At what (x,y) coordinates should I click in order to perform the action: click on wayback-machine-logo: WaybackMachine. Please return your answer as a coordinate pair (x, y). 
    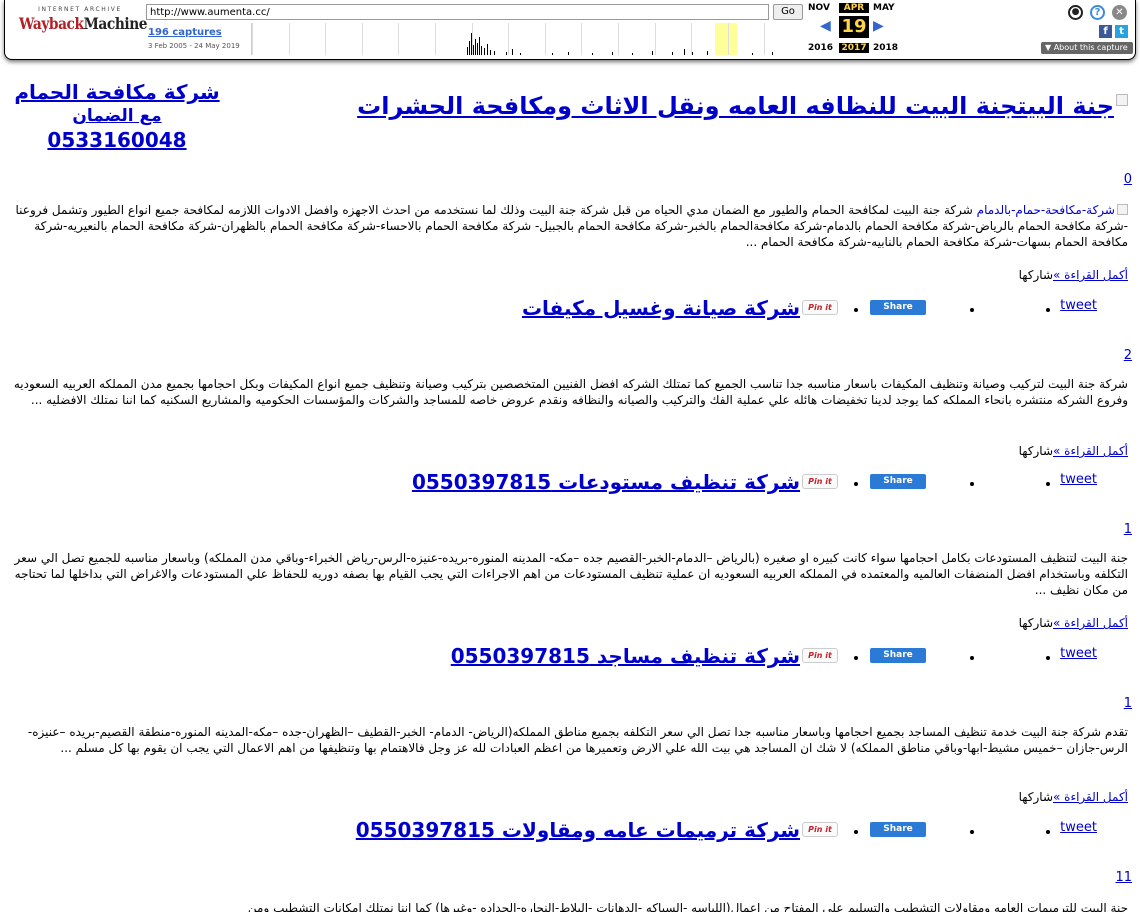
    Looking at the image, I should click on (83, 24).